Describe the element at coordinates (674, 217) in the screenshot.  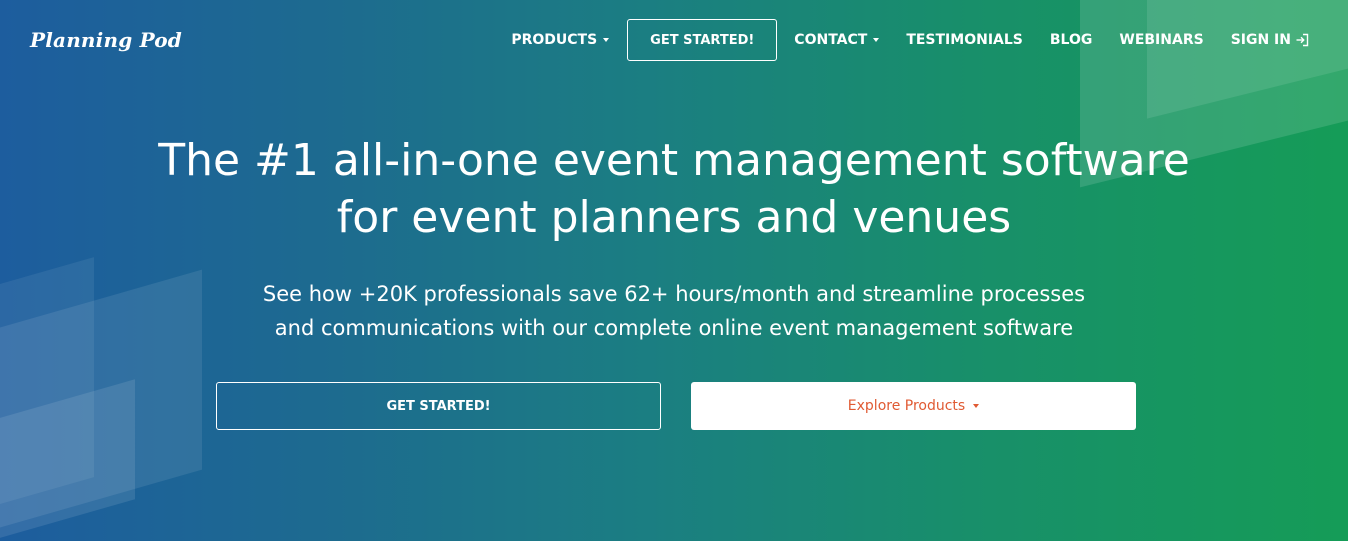
I see `hero-headline-line2: for event planners and venues` at that location.